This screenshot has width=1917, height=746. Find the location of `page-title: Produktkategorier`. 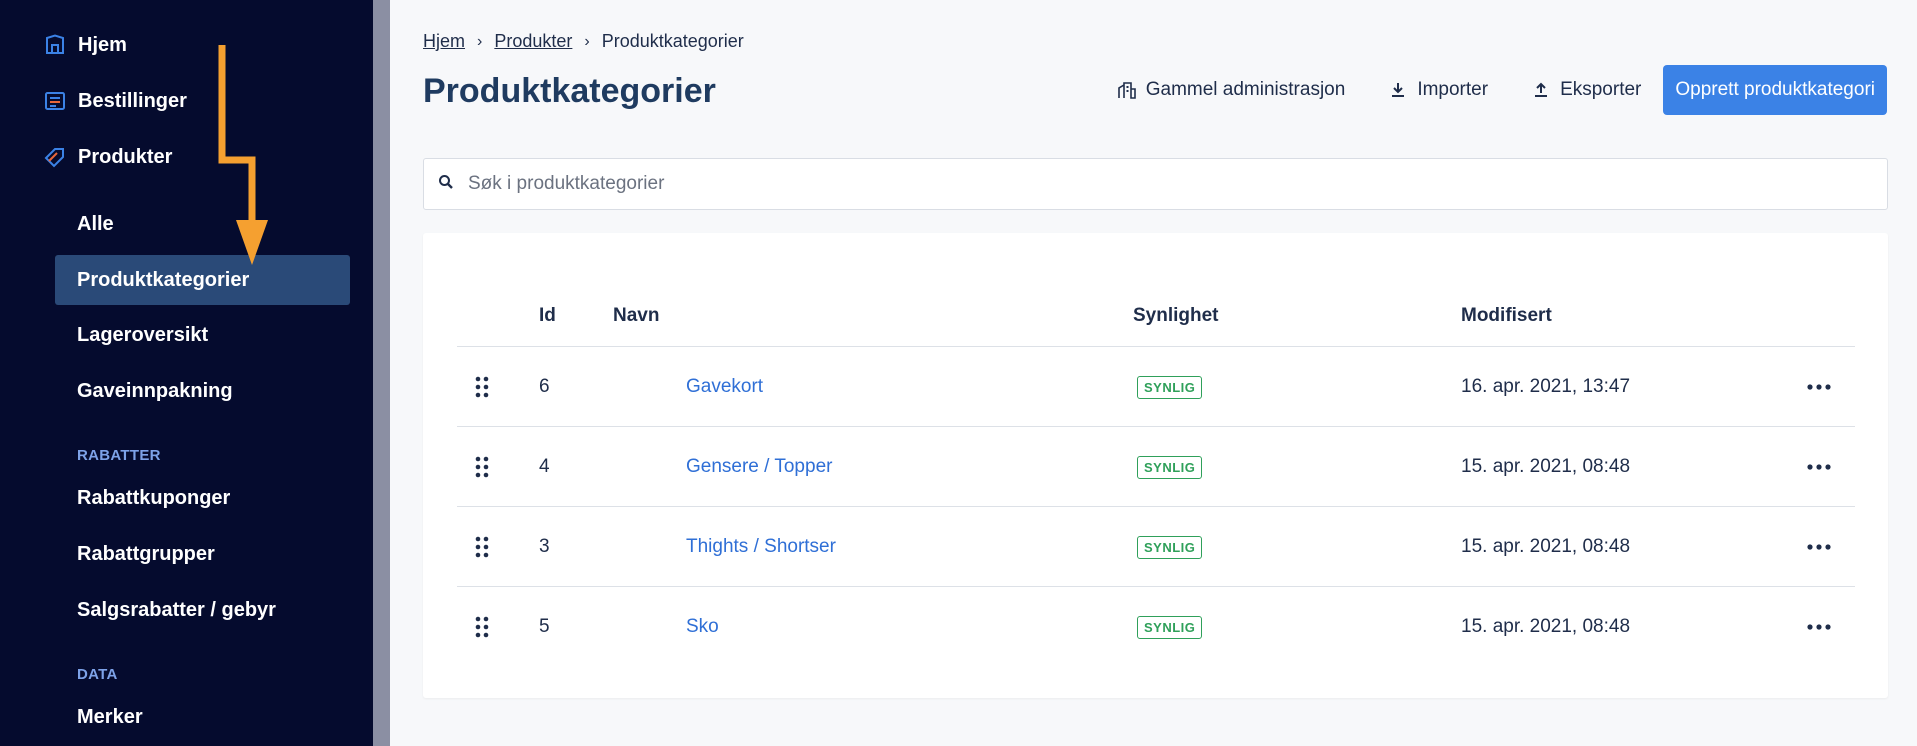

page-title: Produktkategorier is located at coordinates (569, 91).